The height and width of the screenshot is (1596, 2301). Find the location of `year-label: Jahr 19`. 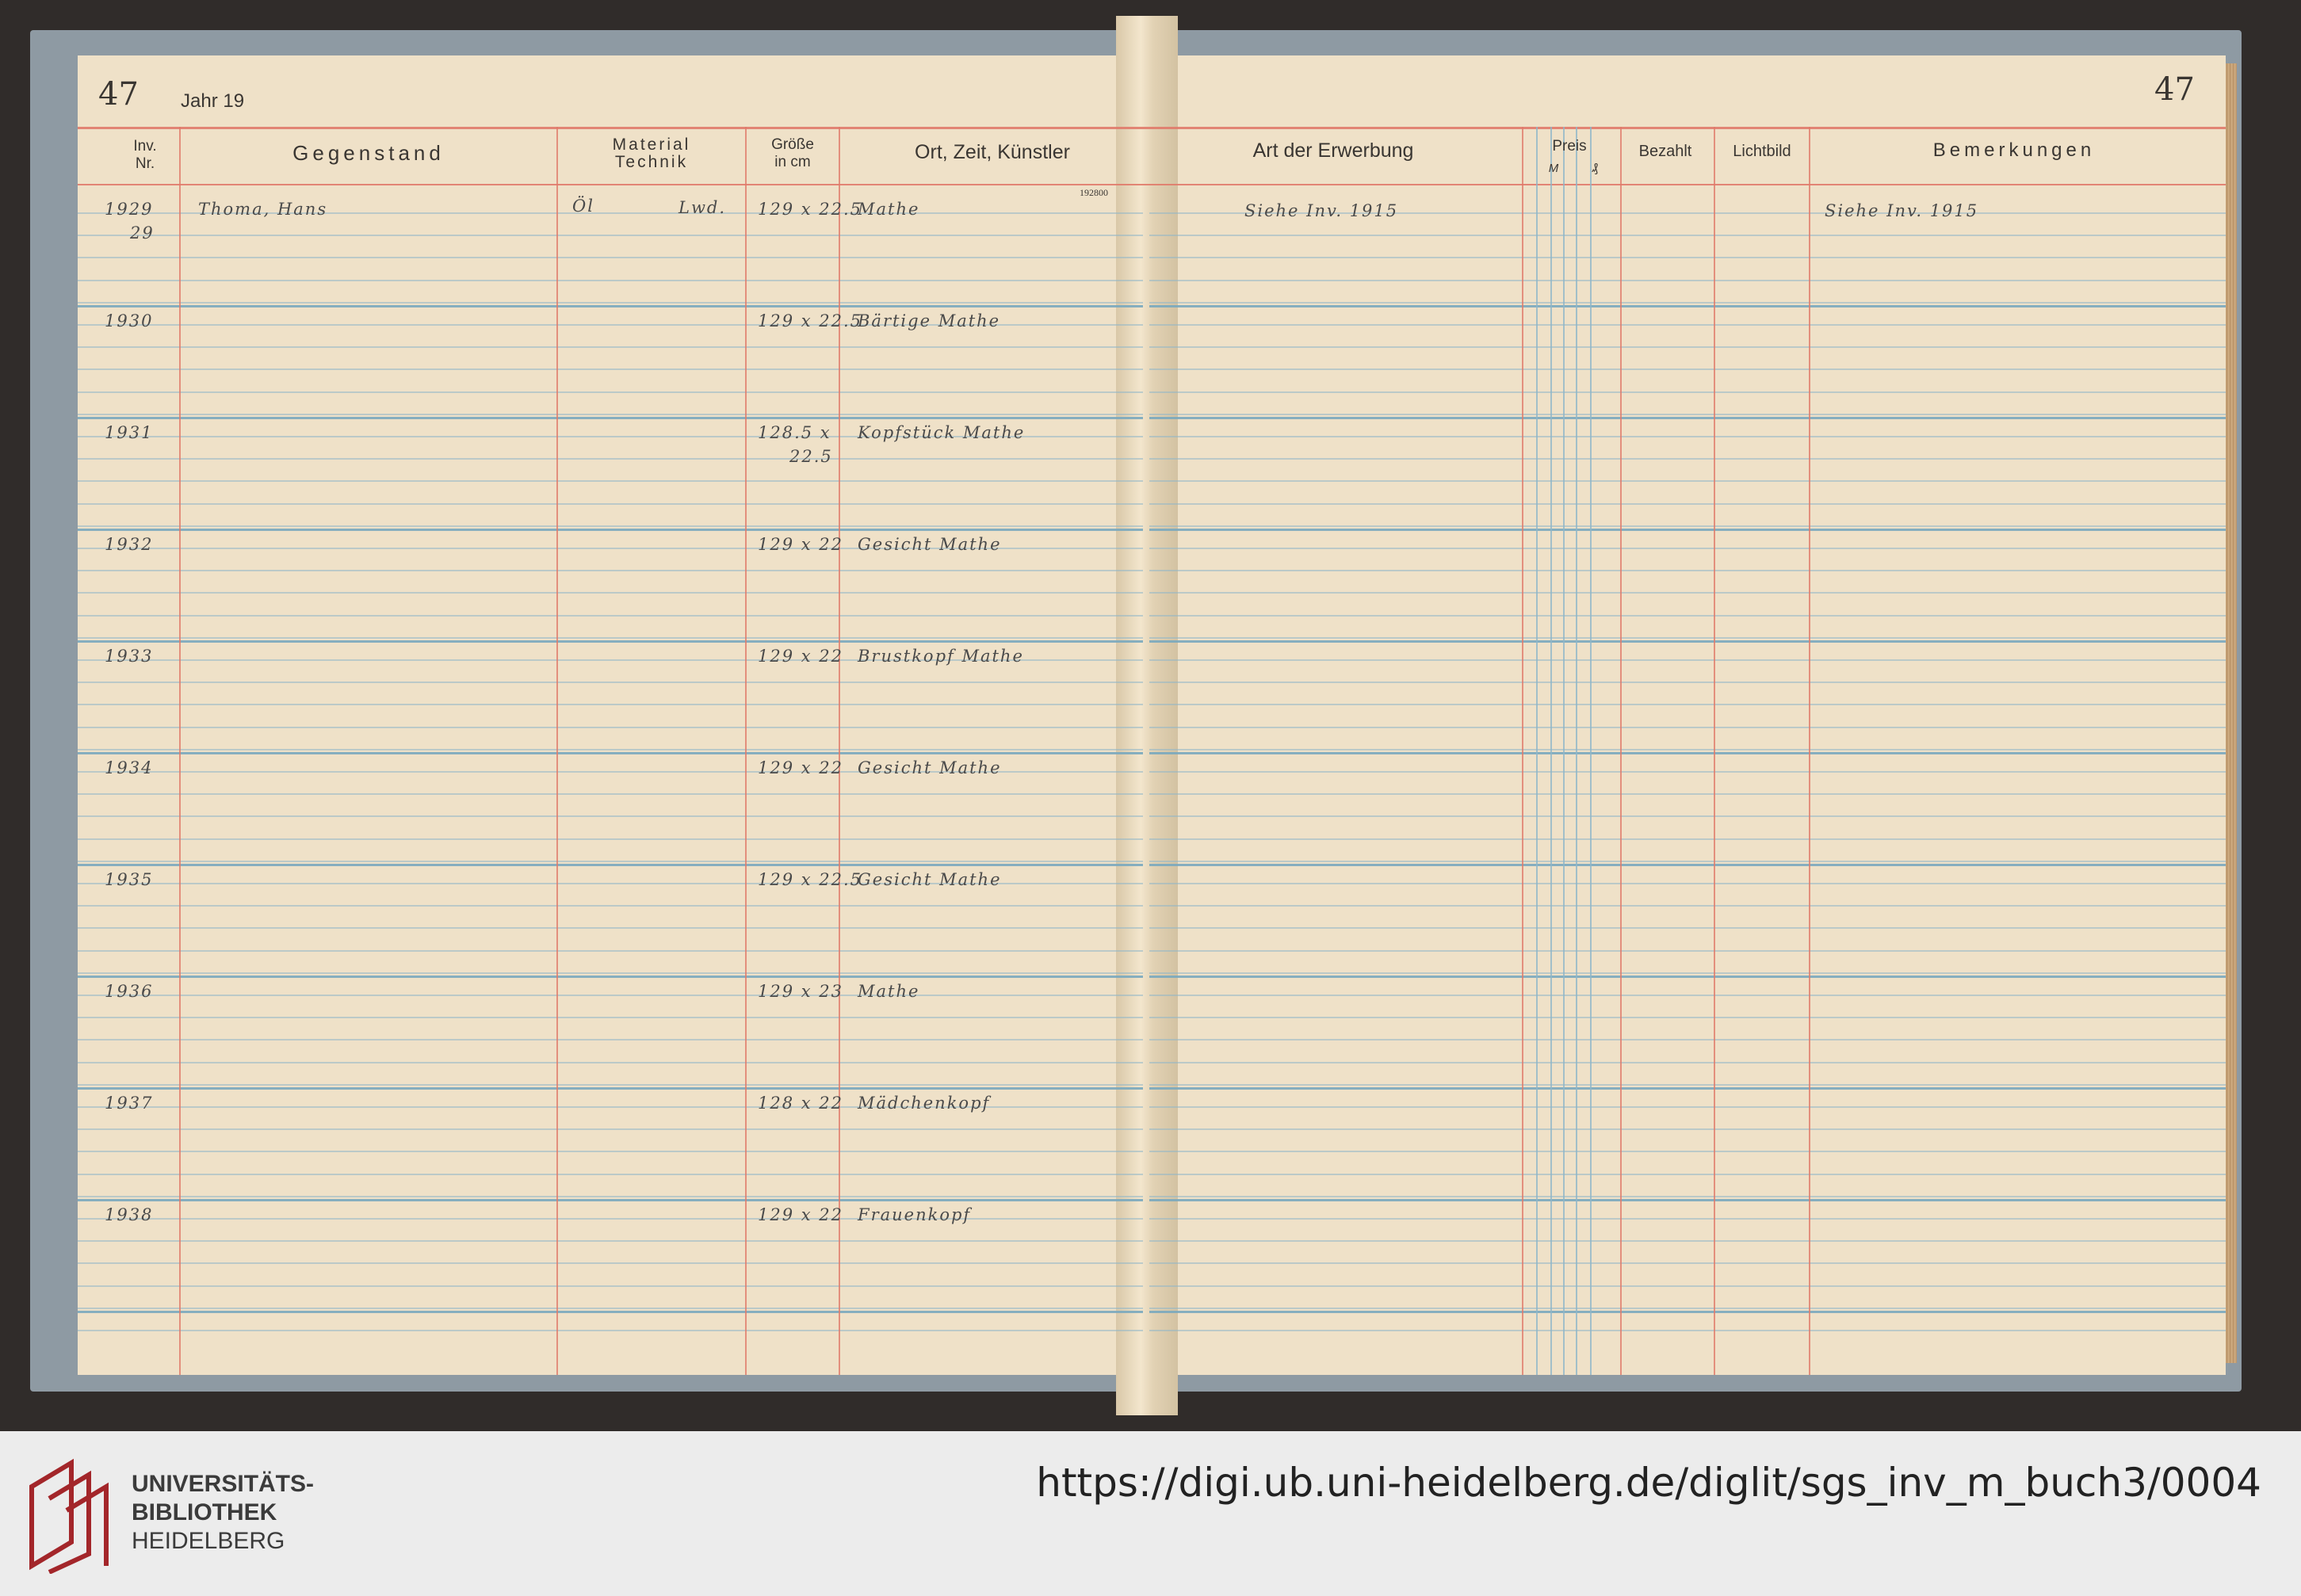

year-label: Jahr 19 is located at coordinates (213, 101).